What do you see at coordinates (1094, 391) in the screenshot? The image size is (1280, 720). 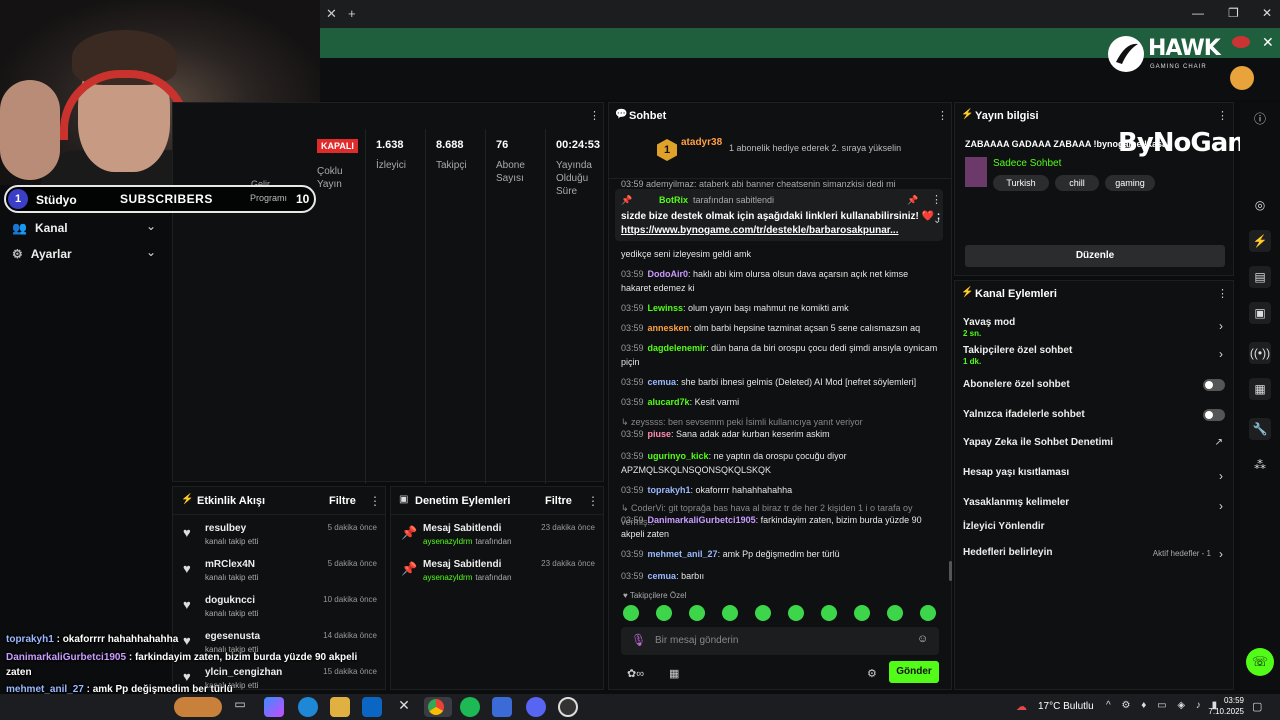 I see `channel-action: Abonelere özel sohbet` at bounding box center [1094, 391].